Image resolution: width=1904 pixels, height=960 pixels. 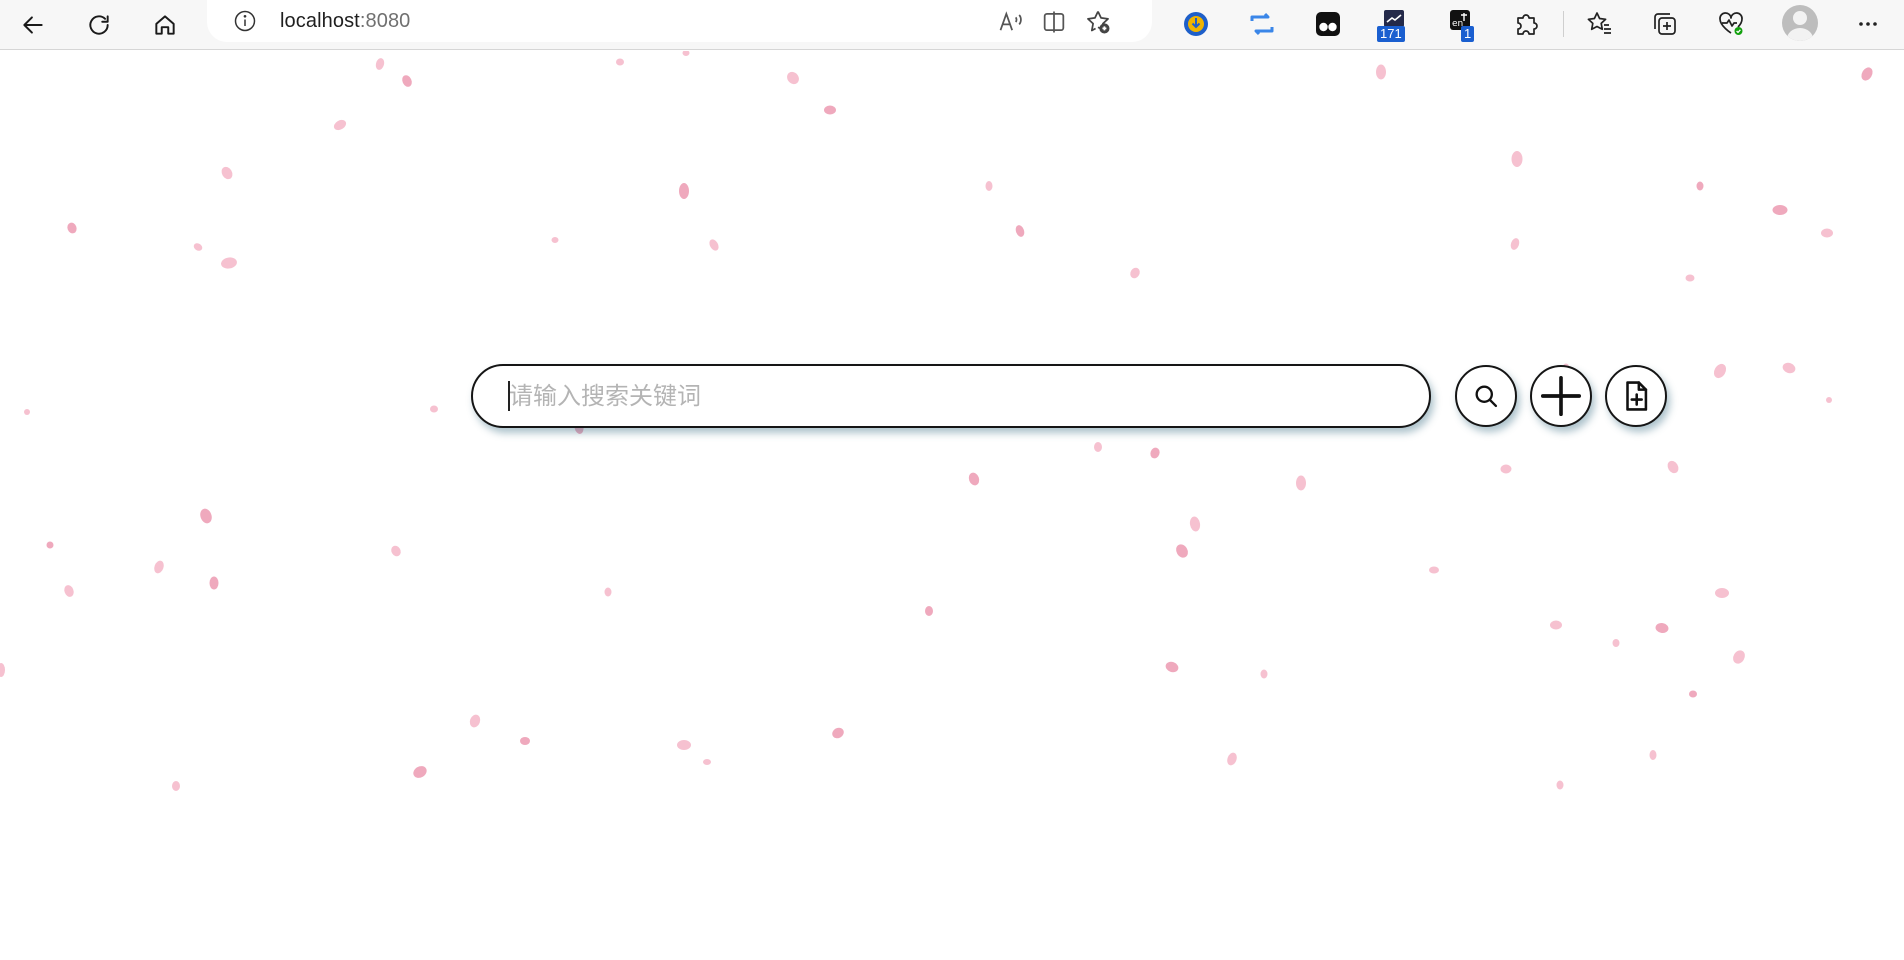 What do you see at coordinates (1054, 22) in the screenshot?
I see `split-screen-icon` at bounding box center [1054, 22].